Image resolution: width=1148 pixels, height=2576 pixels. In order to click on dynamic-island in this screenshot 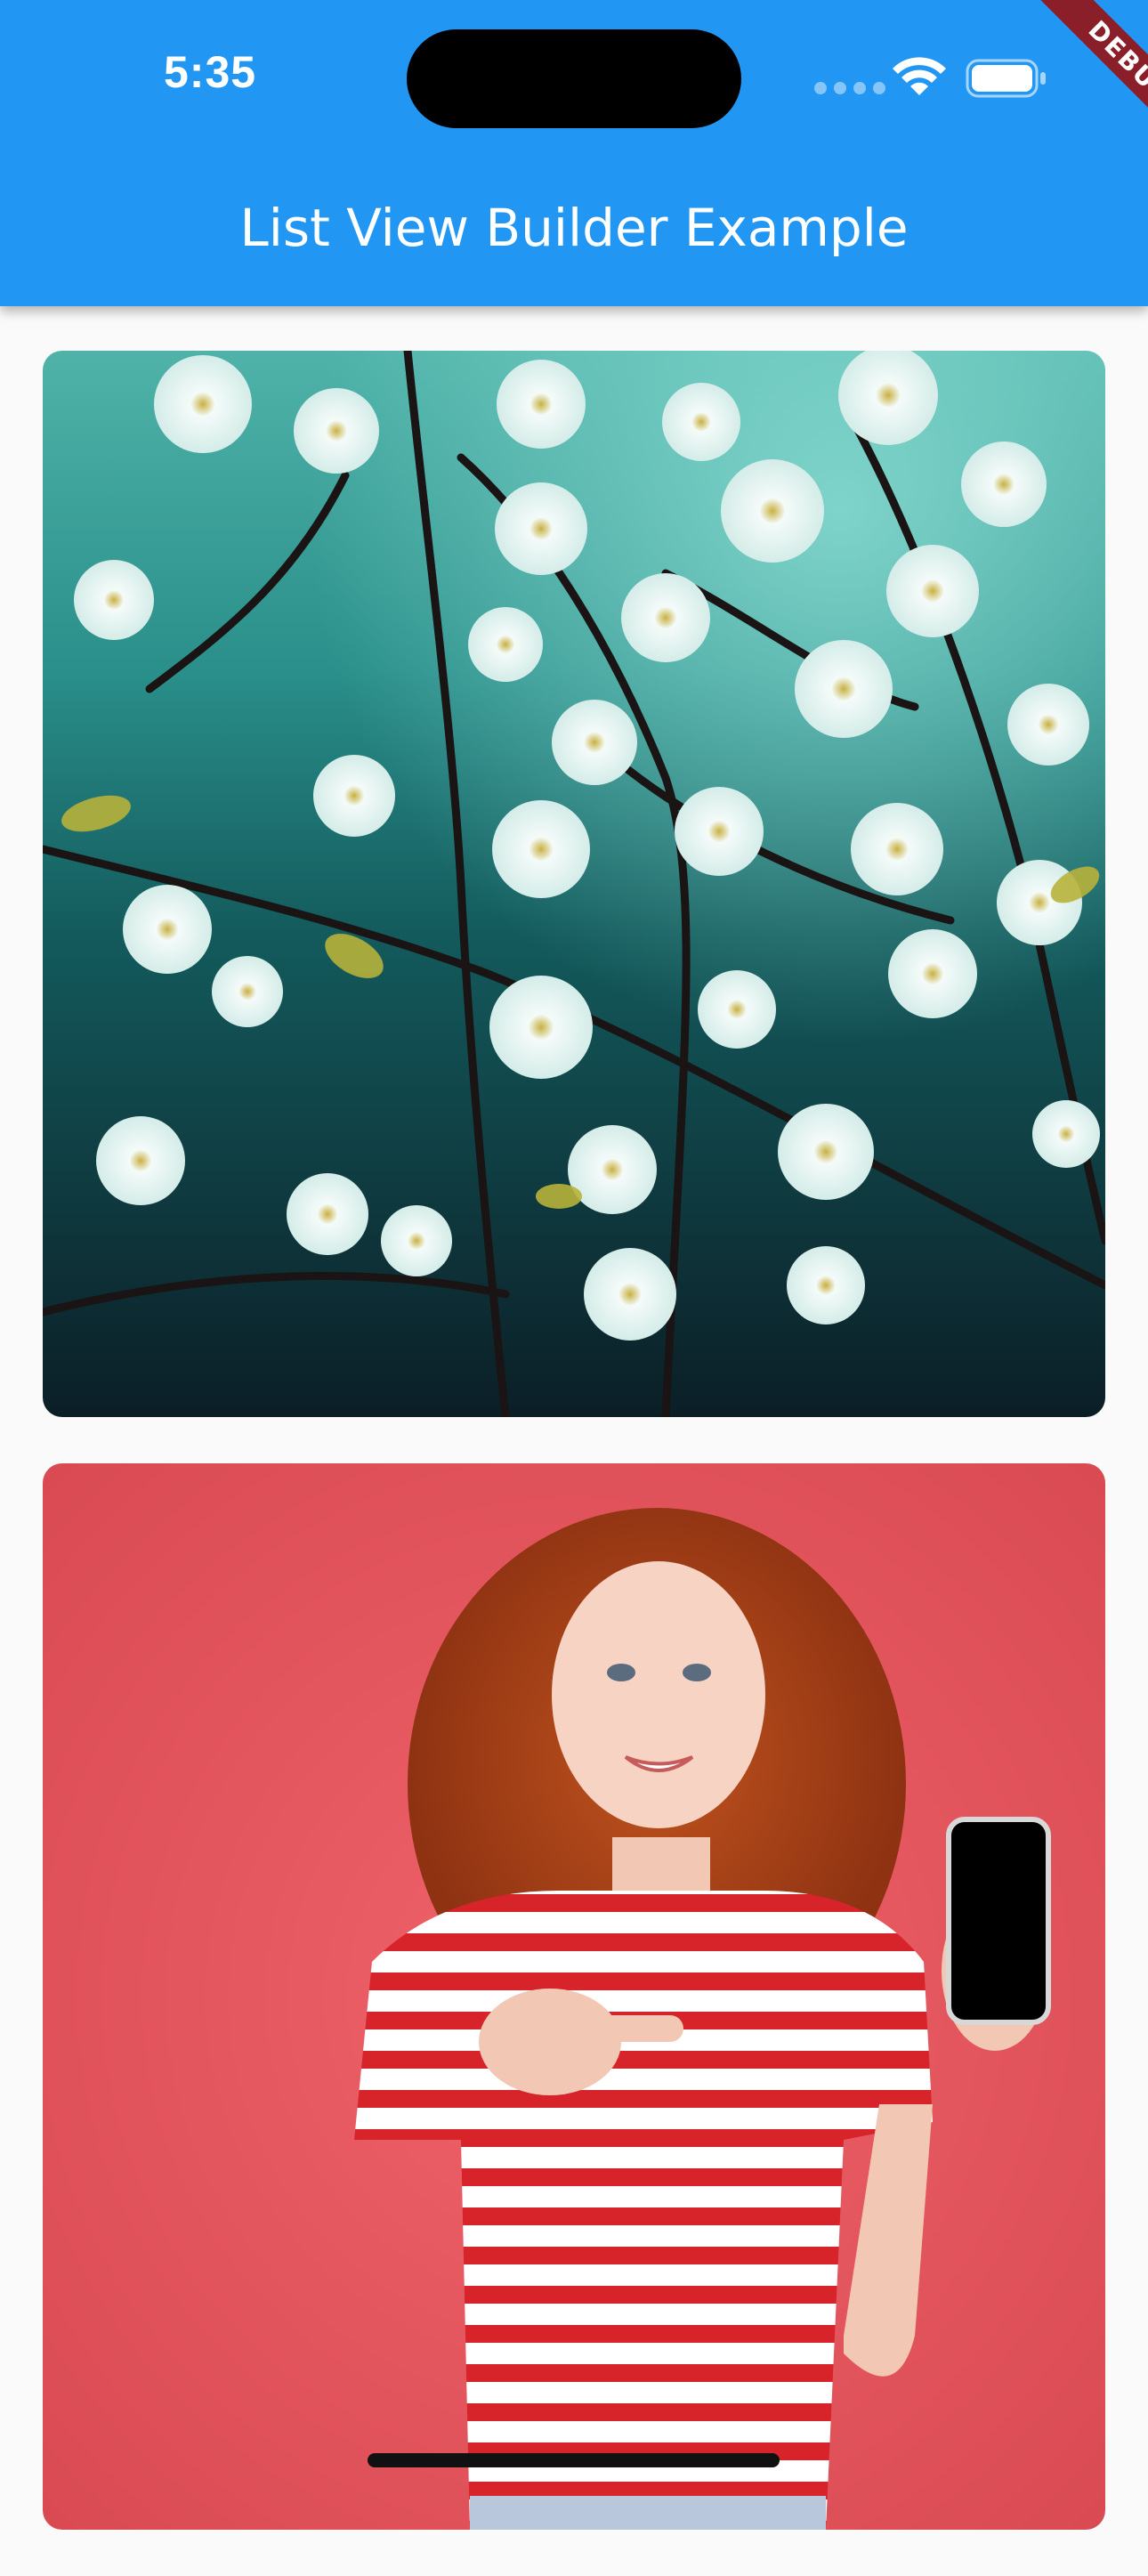, I will do `click(574, 79)`.